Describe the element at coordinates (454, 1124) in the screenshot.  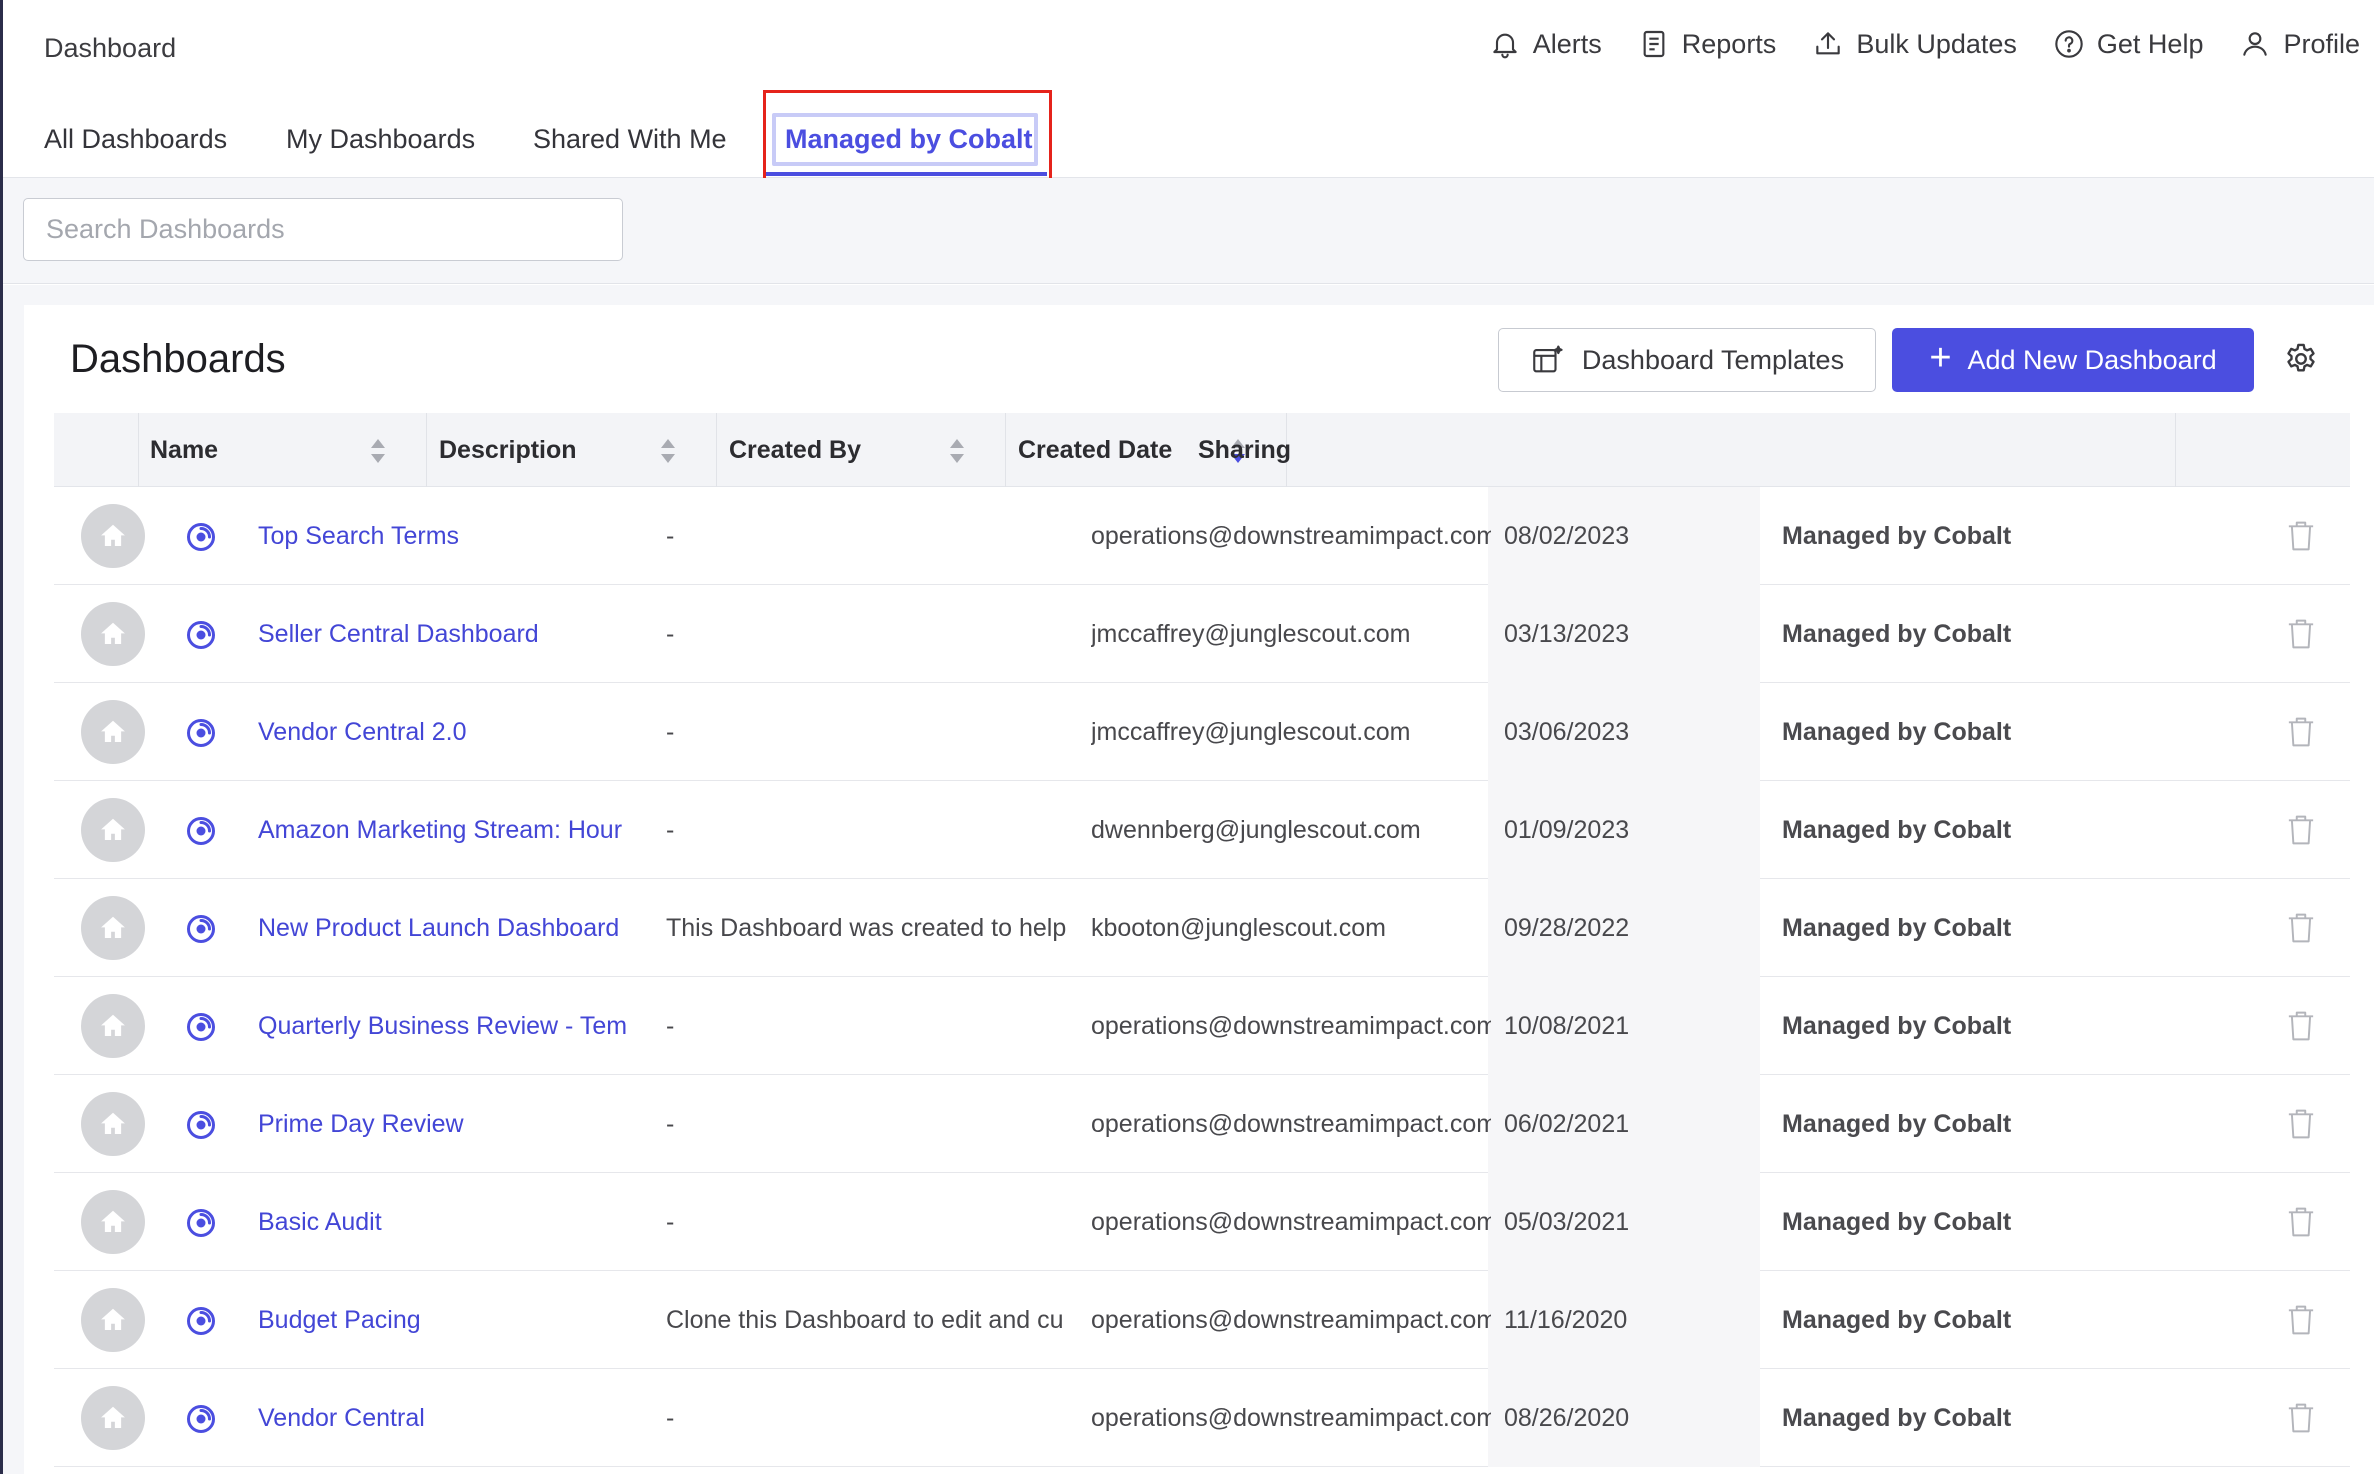
I see `dashboard-name-link: Prime Day Review` at that location.